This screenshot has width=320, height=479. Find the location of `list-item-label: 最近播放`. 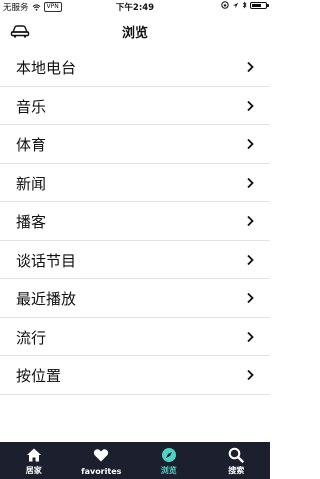

list-item-label: 最近播放 is located at coordinates (46, 299).